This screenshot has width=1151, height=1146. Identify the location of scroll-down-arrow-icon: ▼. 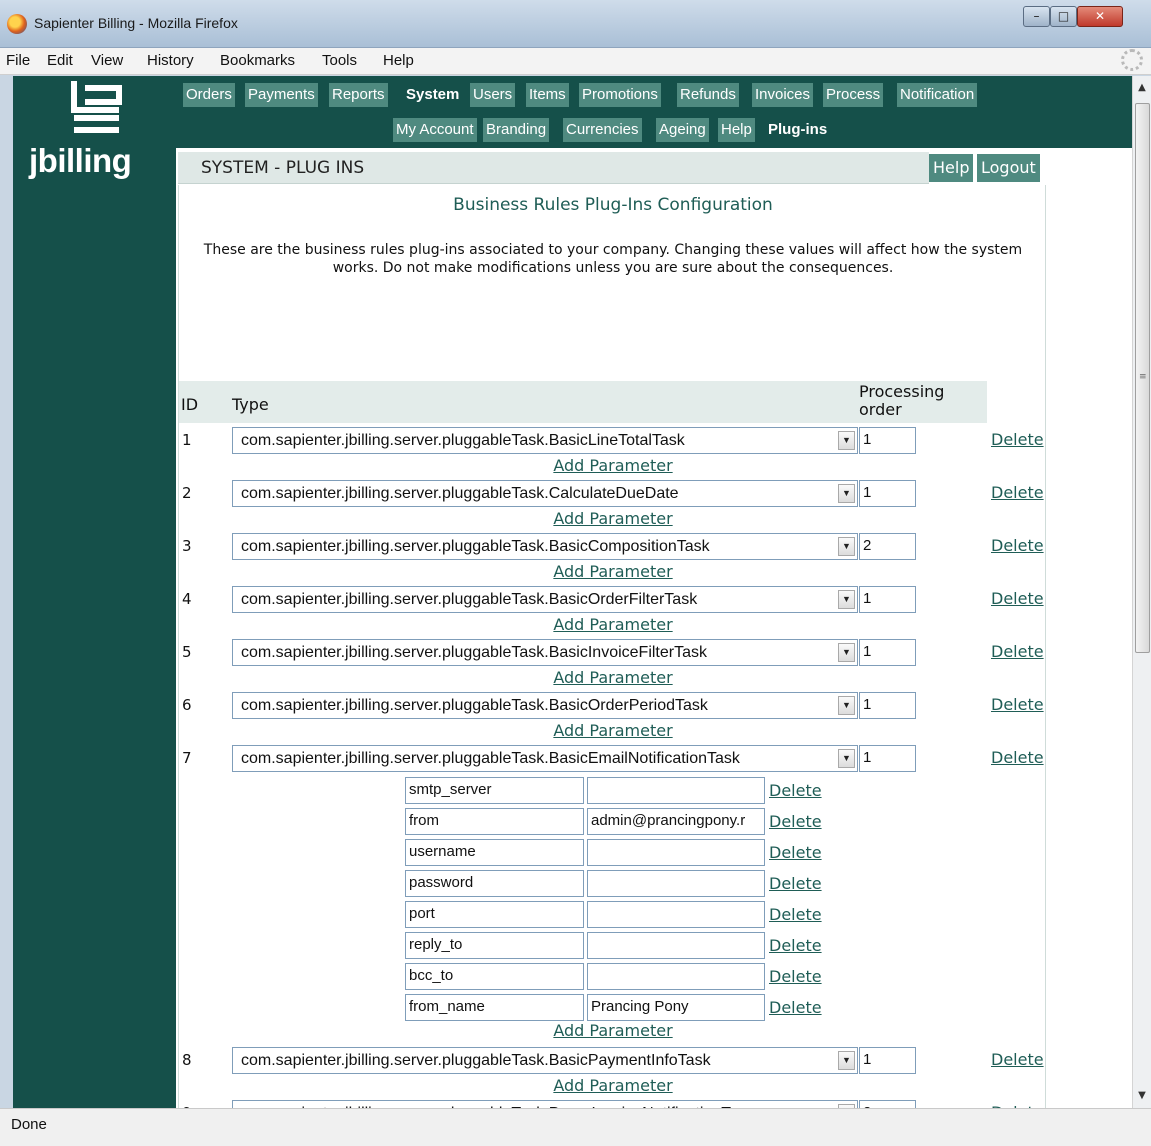
(1142, 1095).